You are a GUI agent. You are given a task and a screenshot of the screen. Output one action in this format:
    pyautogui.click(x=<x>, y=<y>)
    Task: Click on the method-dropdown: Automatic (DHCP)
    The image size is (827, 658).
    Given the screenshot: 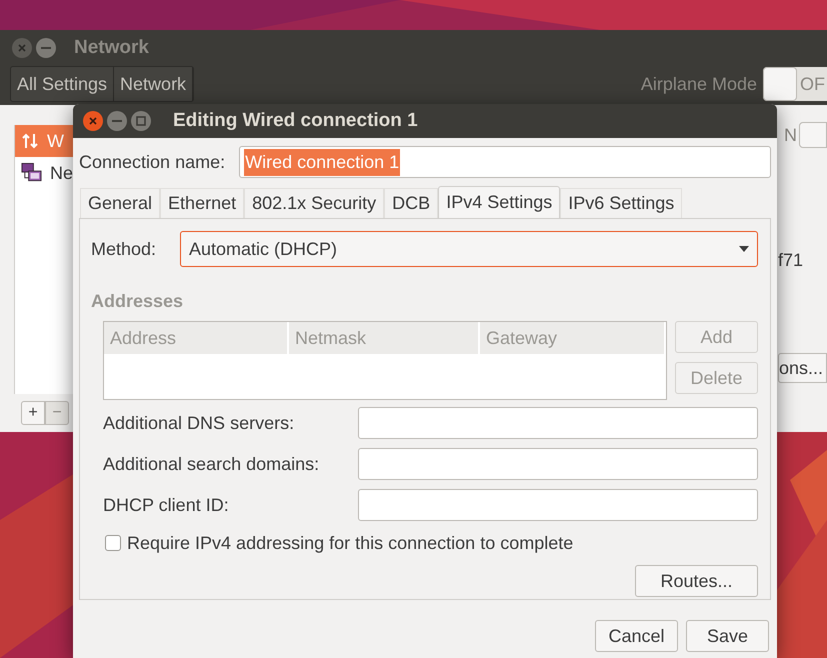 What is the action you would take?
    pyautogui.click(x=469, y=249)
    